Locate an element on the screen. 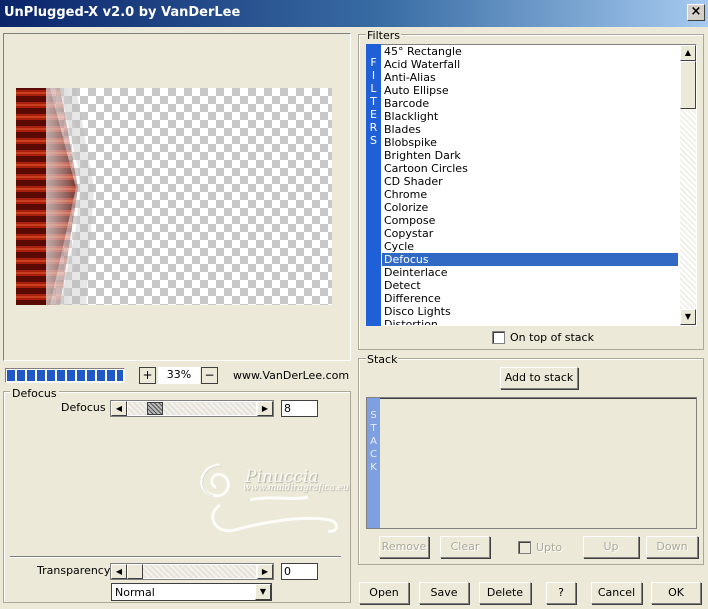 This screenshot has height=609, width=708. scrollbar-thumb is located at coordinates (688, 85).